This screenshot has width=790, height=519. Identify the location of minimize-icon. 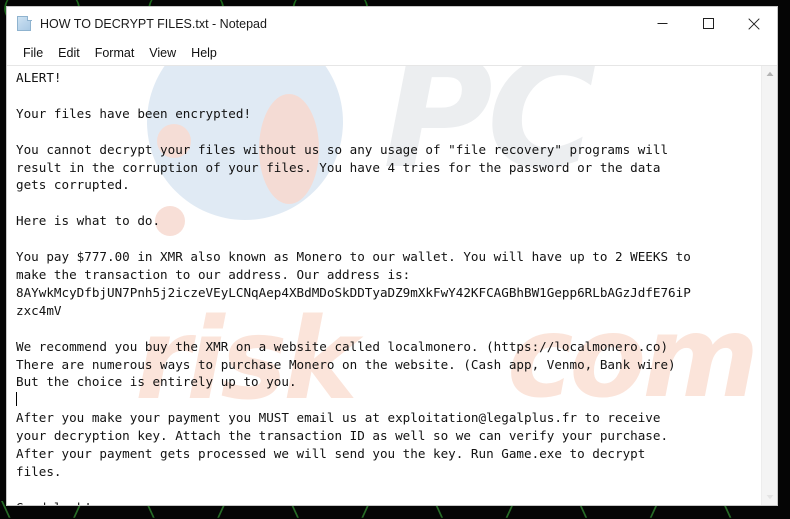
(662, 23).